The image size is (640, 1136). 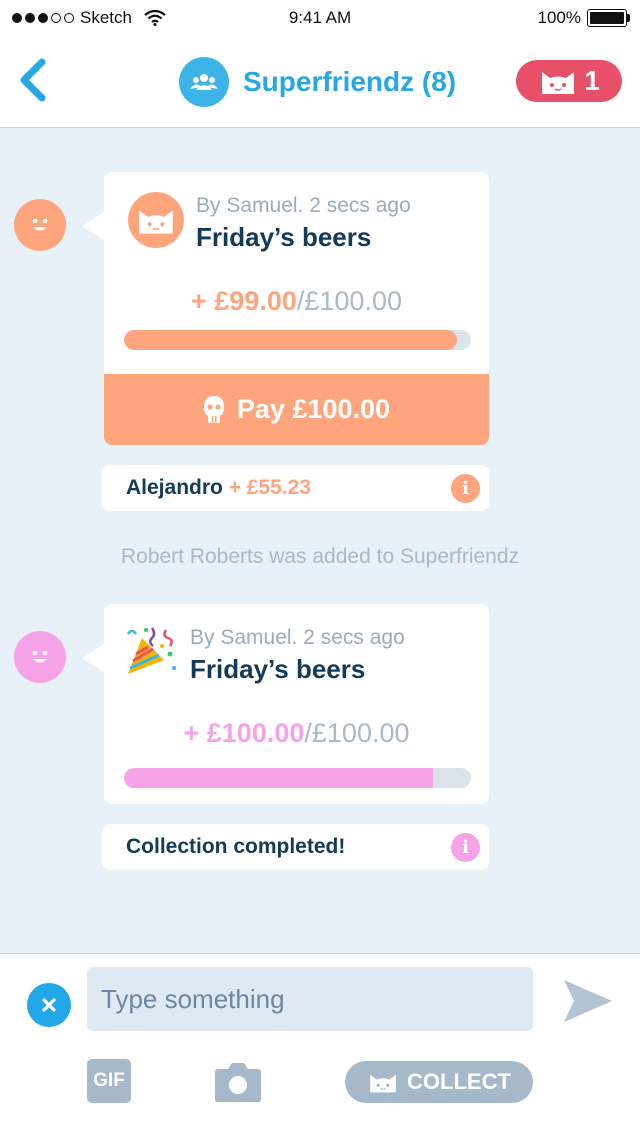 I want to click on pay-button: Pay £100.00, so click(x=296, y=409).